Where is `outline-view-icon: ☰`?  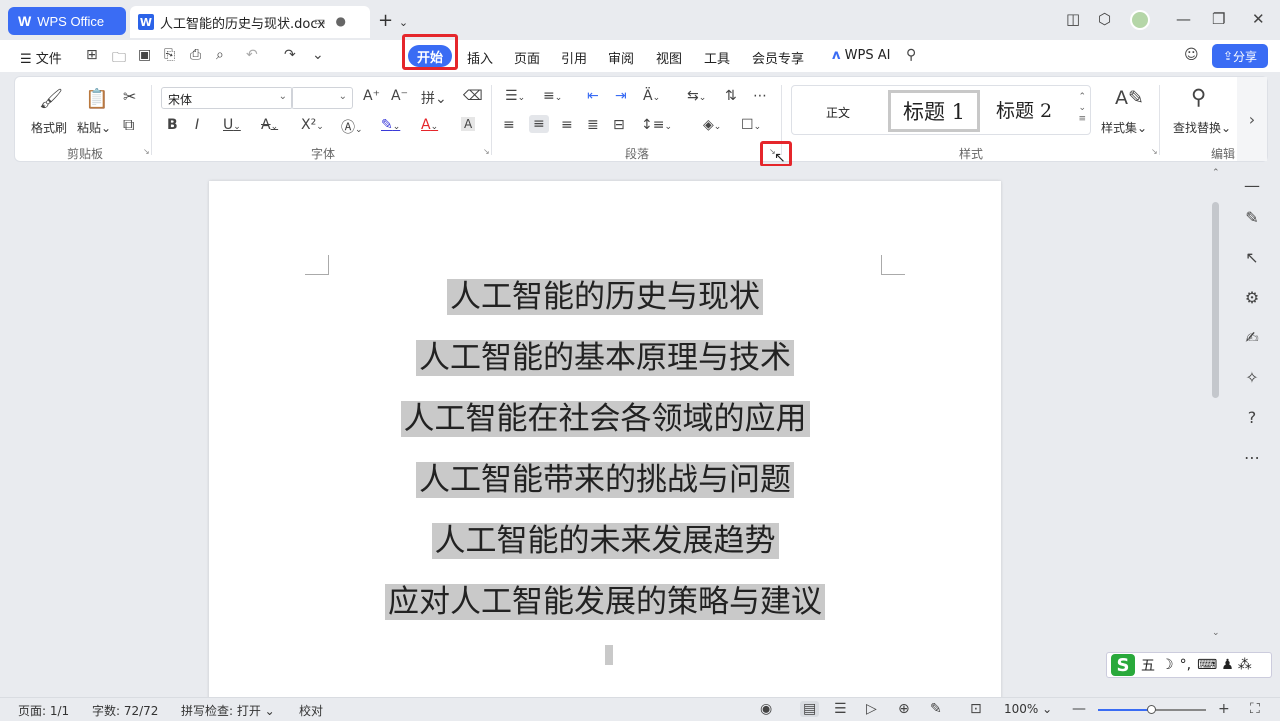
outline-view-icon: ☰ is located at coordinates (840, 709).